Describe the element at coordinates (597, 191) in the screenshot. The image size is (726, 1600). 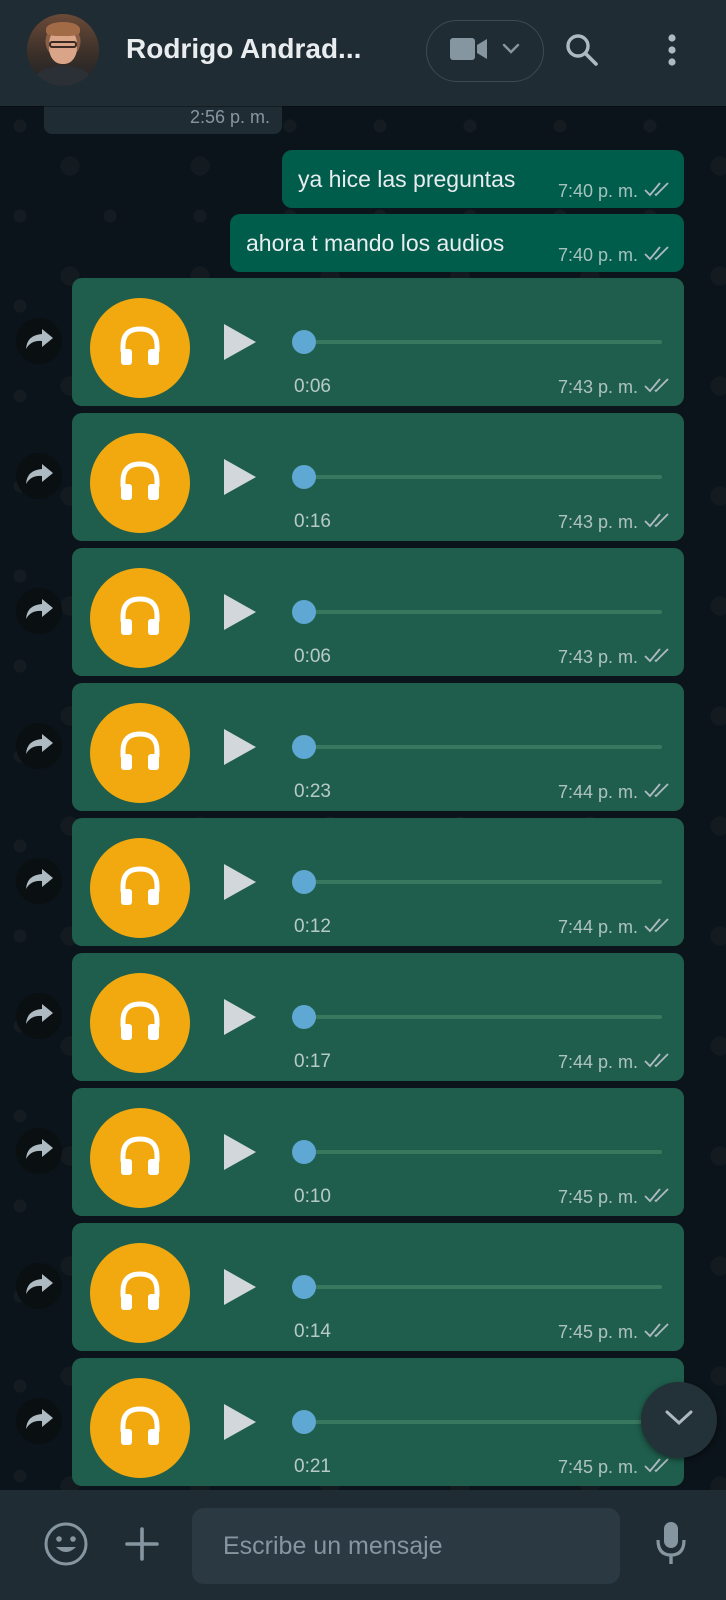
I see `message-time: 7:40 p. m.` at that location.